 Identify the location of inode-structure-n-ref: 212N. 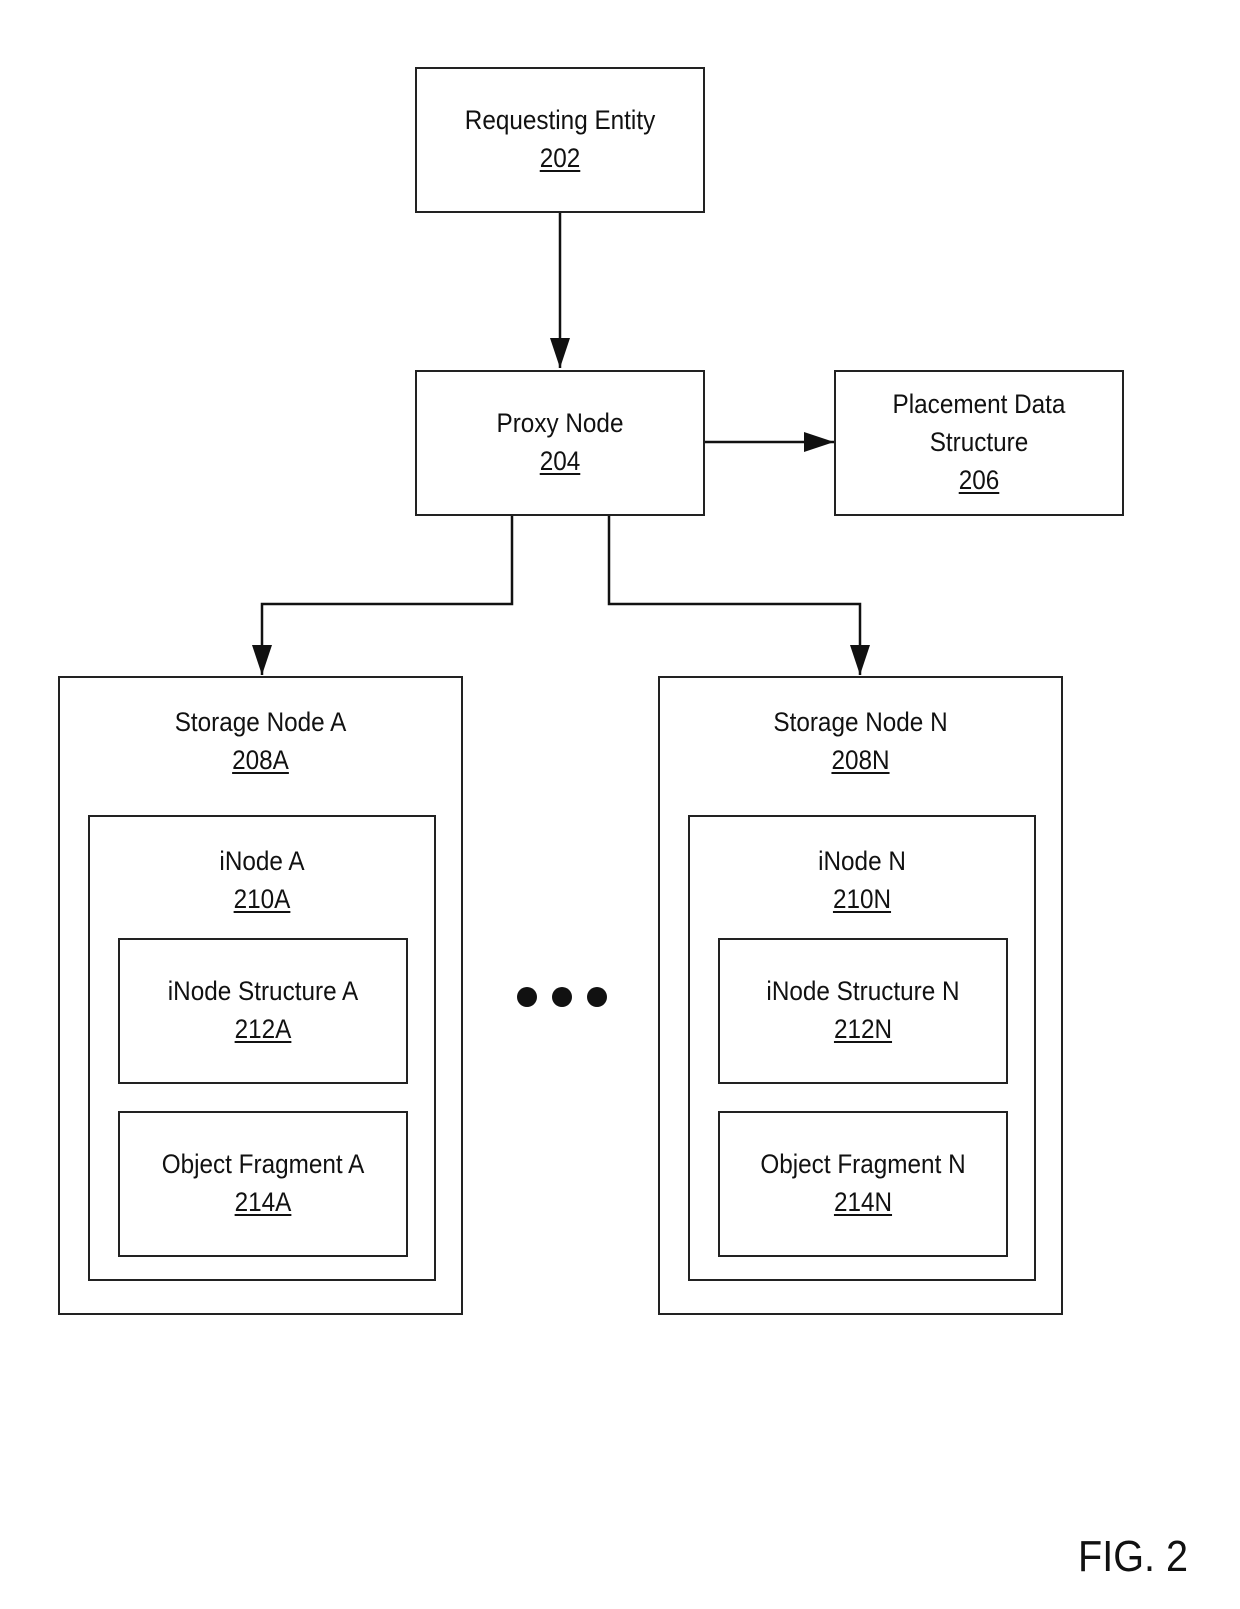
(863, 1029).